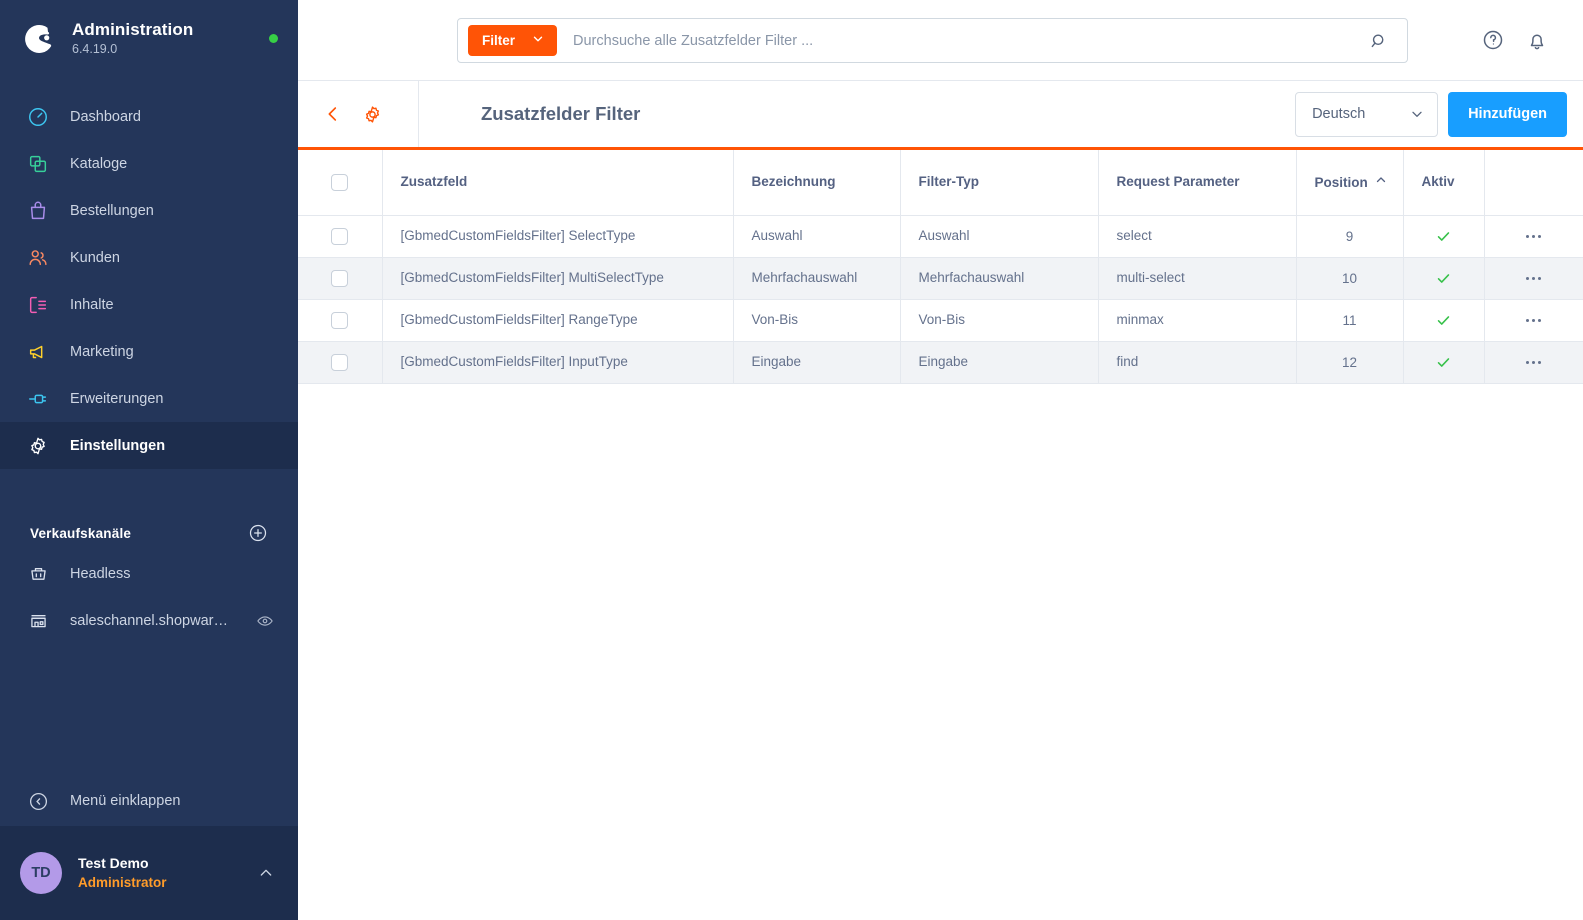 The height and width of the screenshot is (920, 1583). What do you see at coordinates (1367, 114) in the screenshot?
I see `language-select: Deutsch` at bounding box center [1367, 114].